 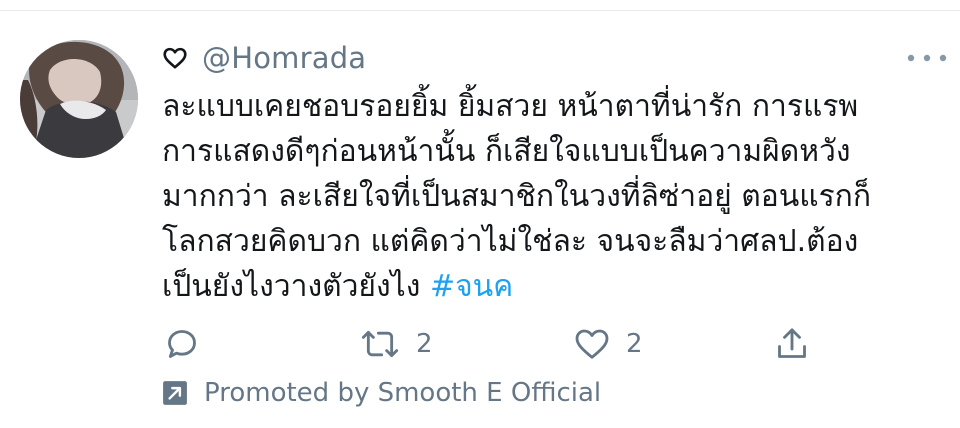 I want to click on promoted-arrow-icon, so click(x=175, y=393).